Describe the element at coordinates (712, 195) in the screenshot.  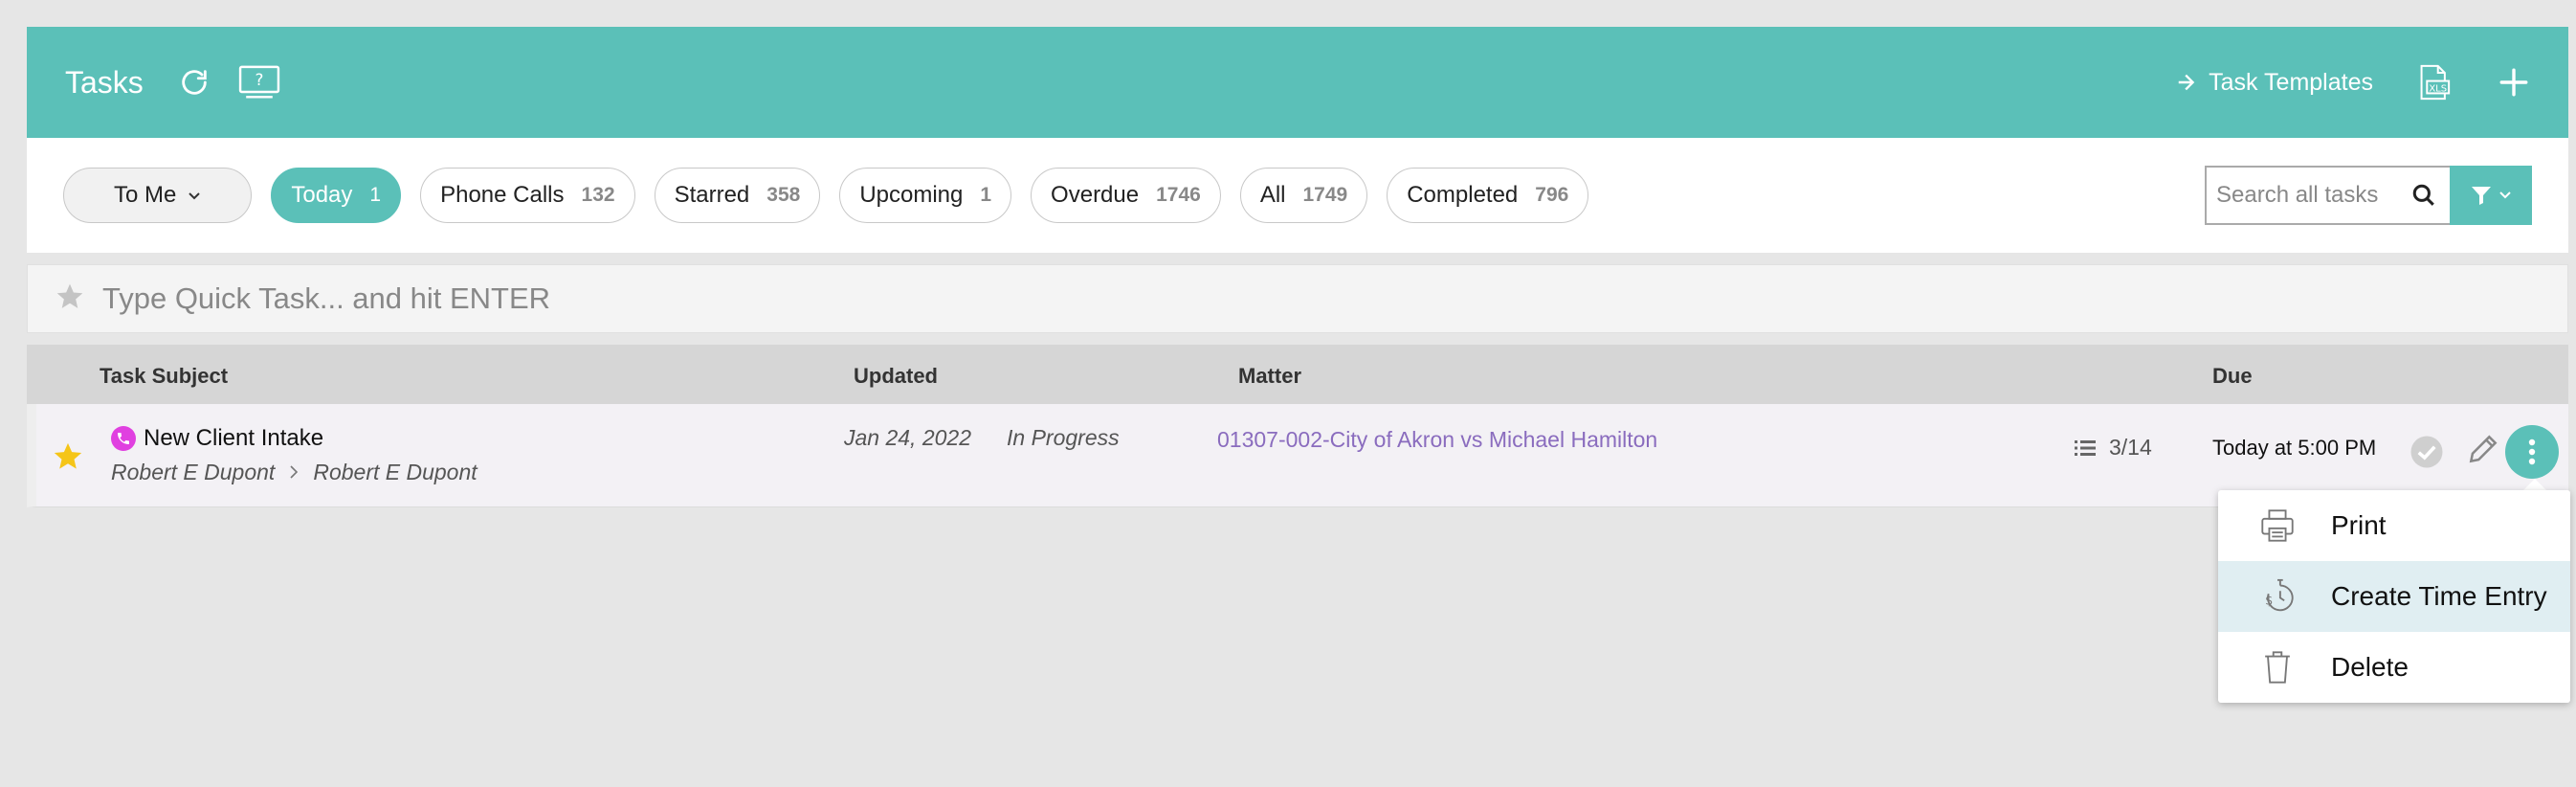
I see `pill-label: Starred` at that location.